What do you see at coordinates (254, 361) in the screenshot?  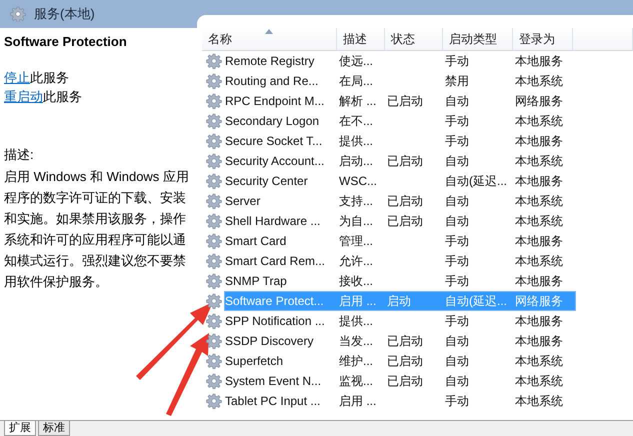 I see `service-name-cell: Superfetch` at bounding box center [254, 361].